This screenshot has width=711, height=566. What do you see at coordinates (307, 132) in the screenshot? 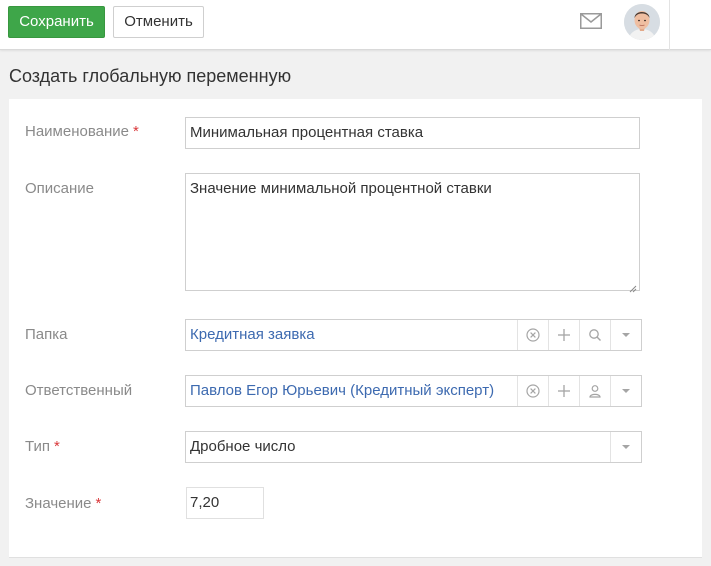
I see `name-input-value: Минимальная процентная ставка` at bounding box center [307, 132].